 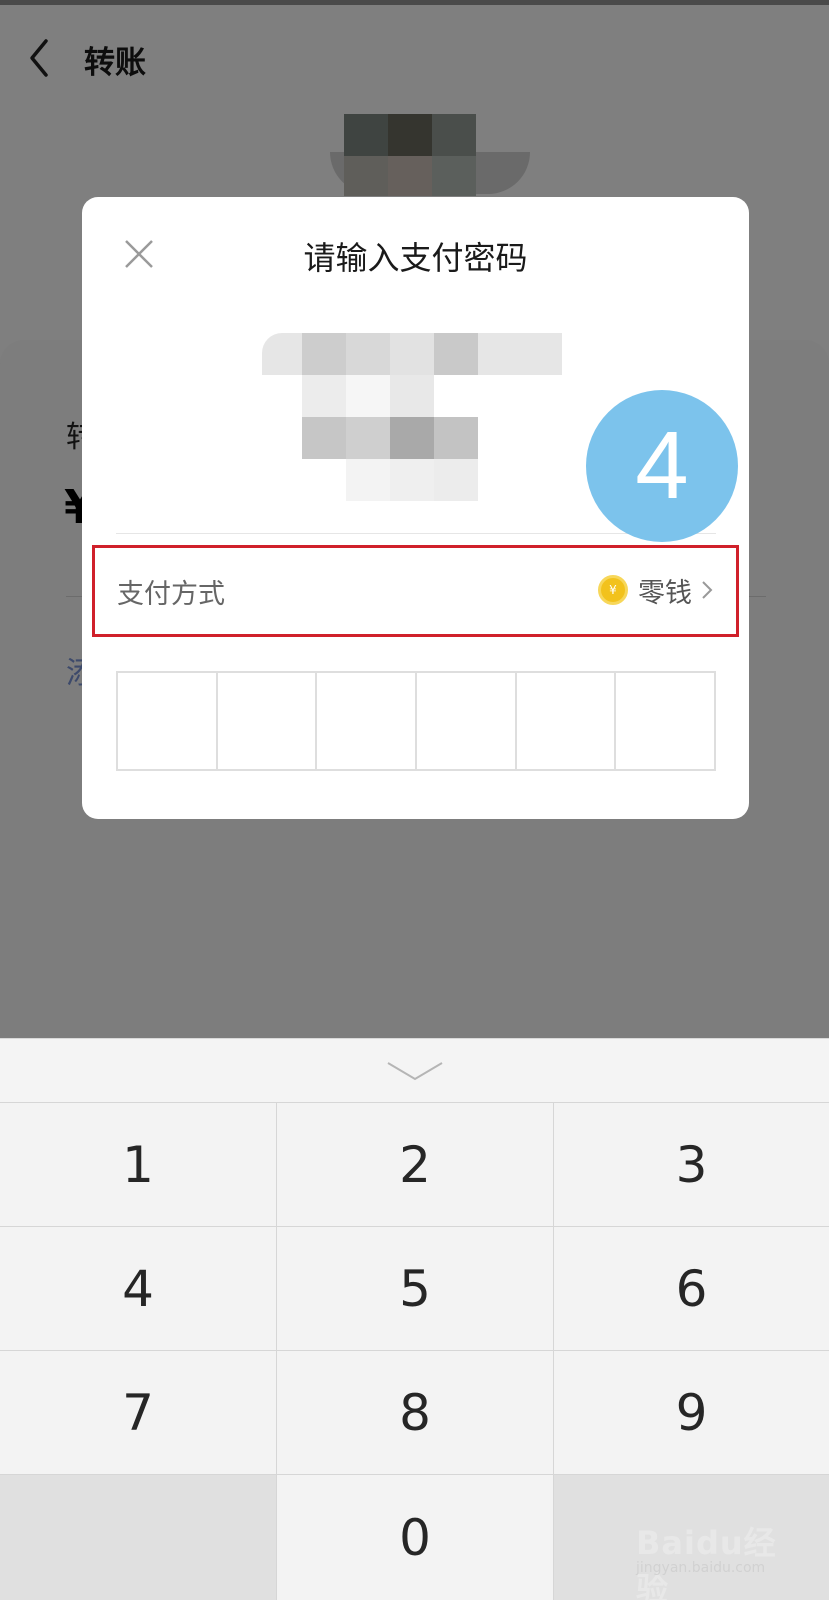 What do you see at coordinates (115, 63) in the screenshot?
I see `page-title: 转账` at bounding box center [115, 63].